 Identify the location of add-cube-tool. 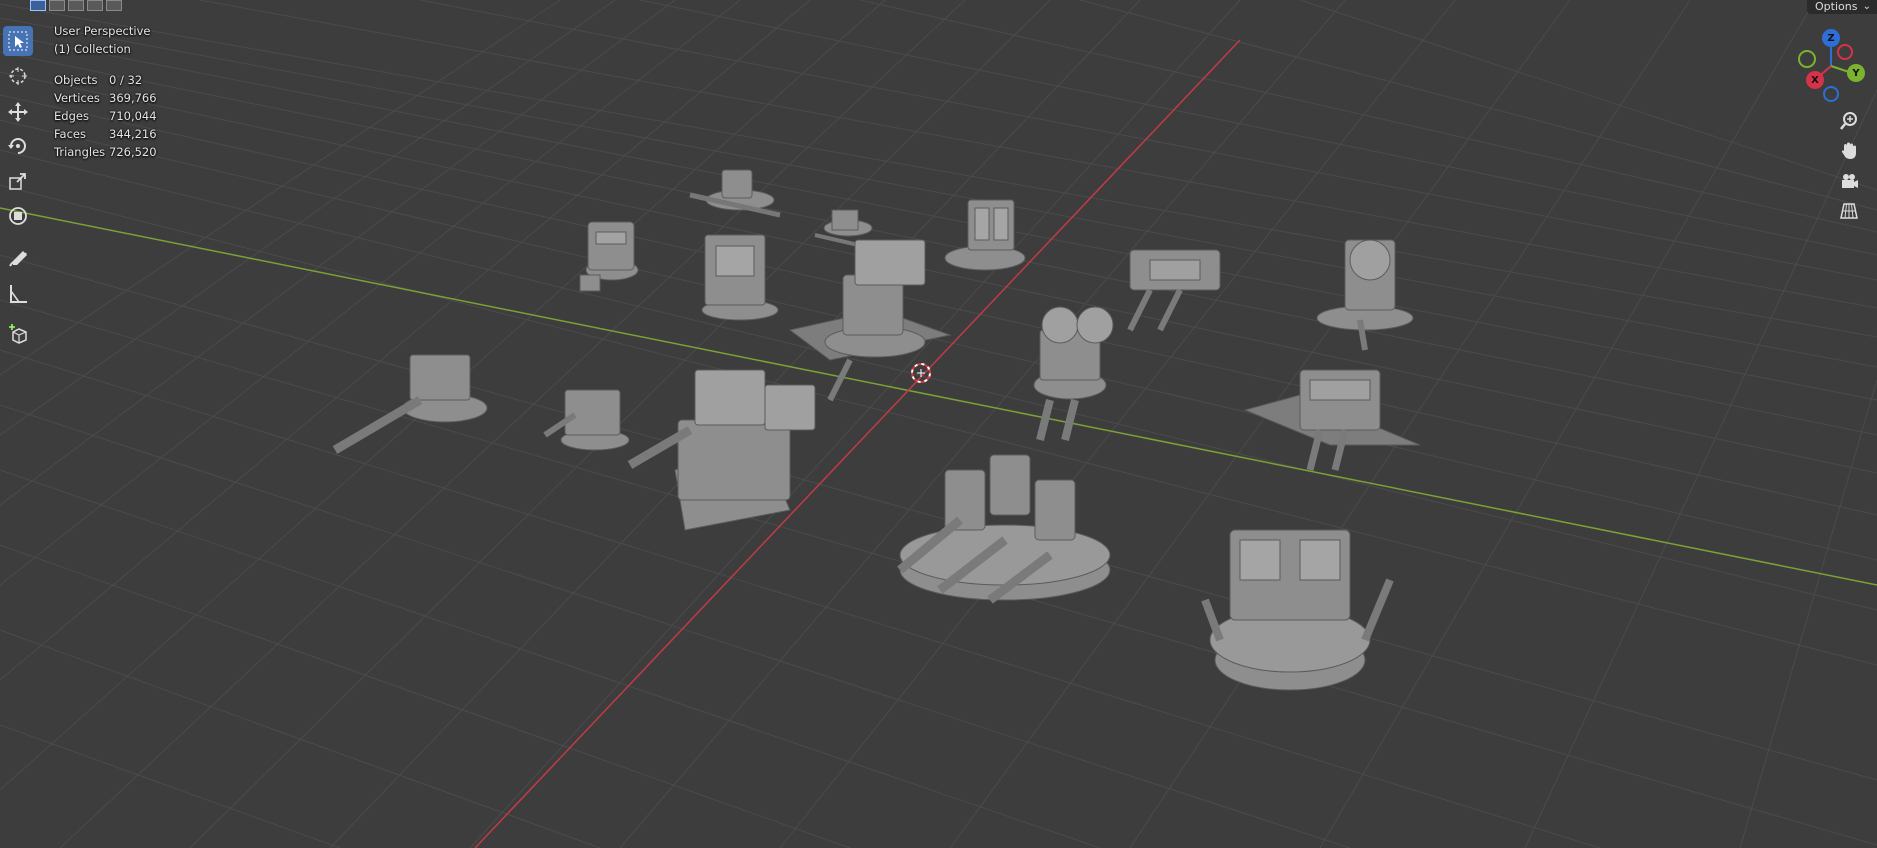
(18, 334).